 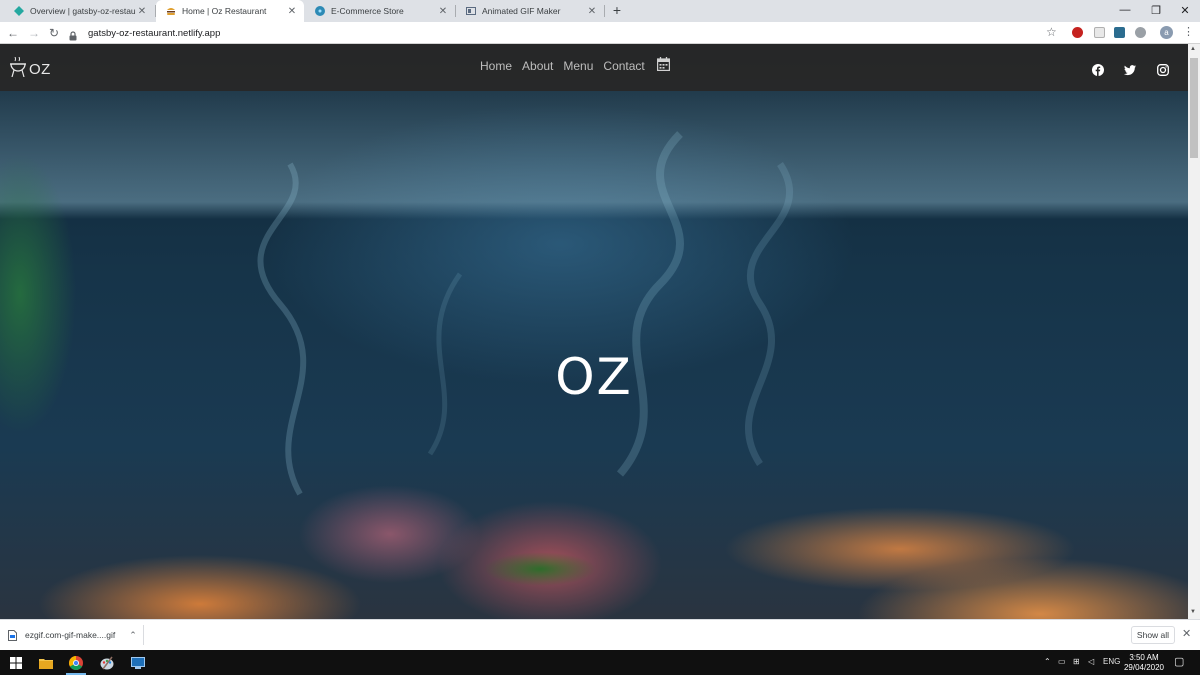 What do you see at coordinates (12, 635) in the screenshot?
I see `file-icon` at bounding box center [12, 635].